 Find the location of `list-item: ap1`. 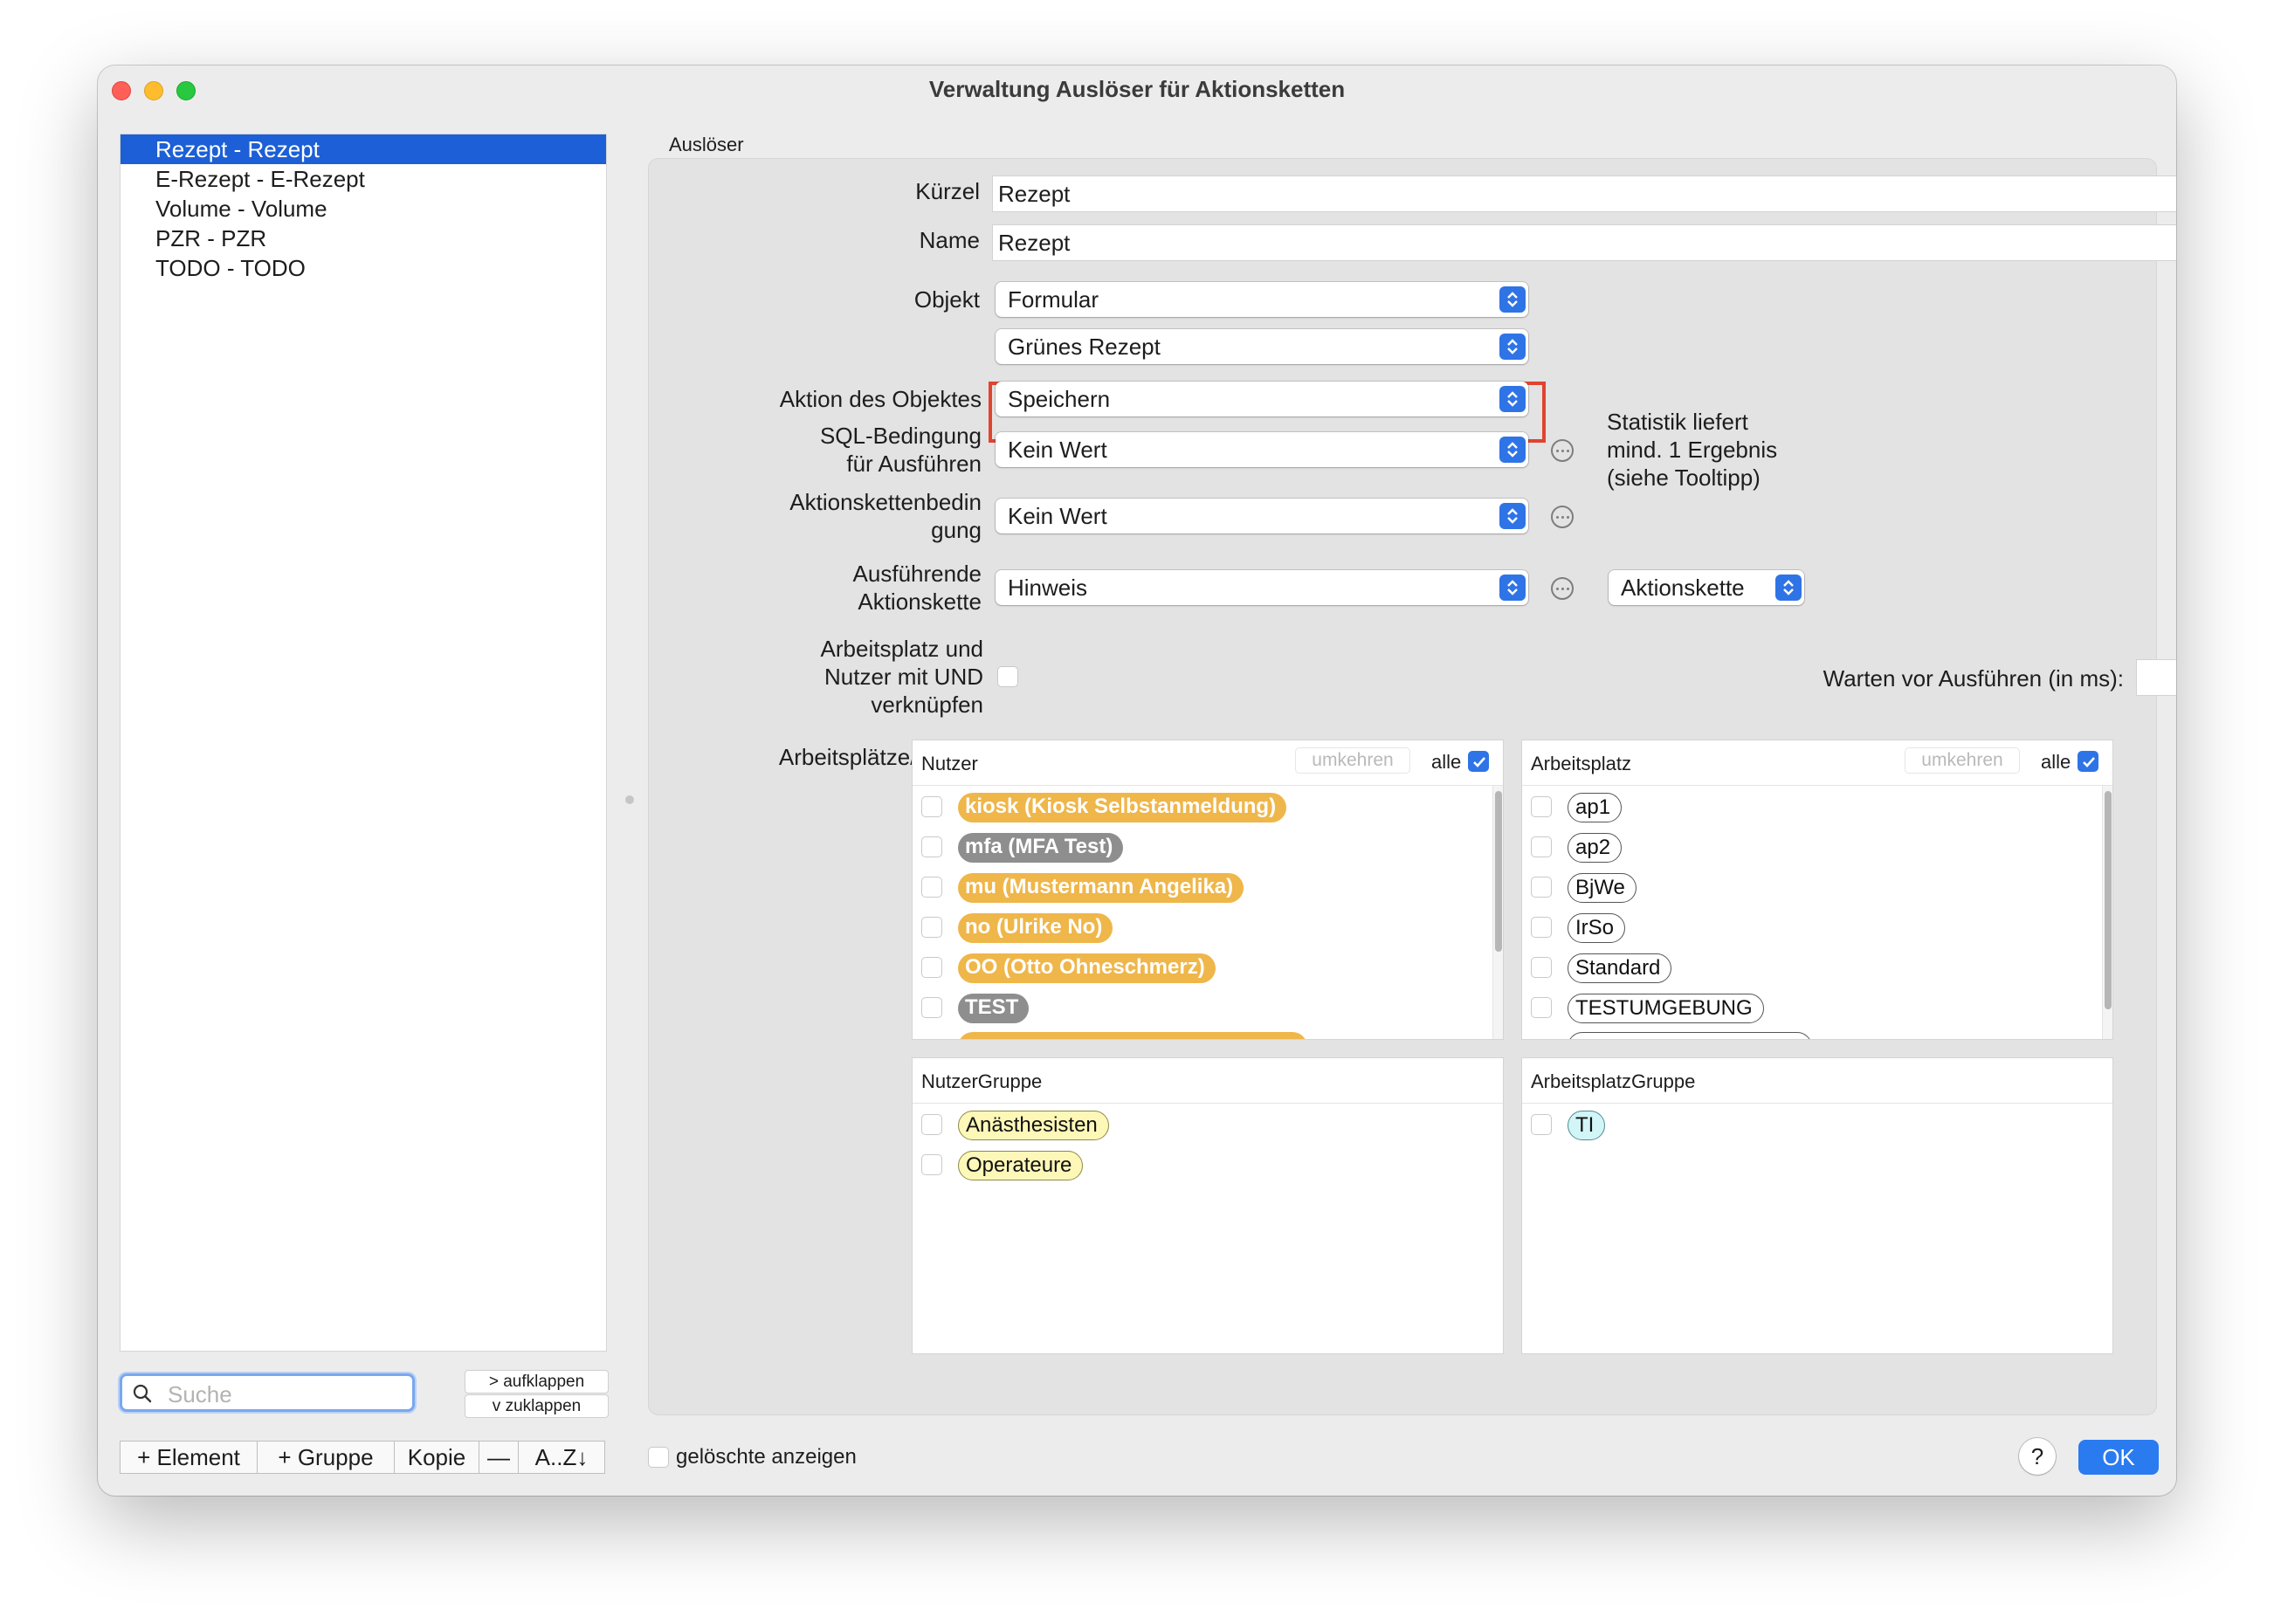

list-item: ap1 is located at coordinates (1817, 808).